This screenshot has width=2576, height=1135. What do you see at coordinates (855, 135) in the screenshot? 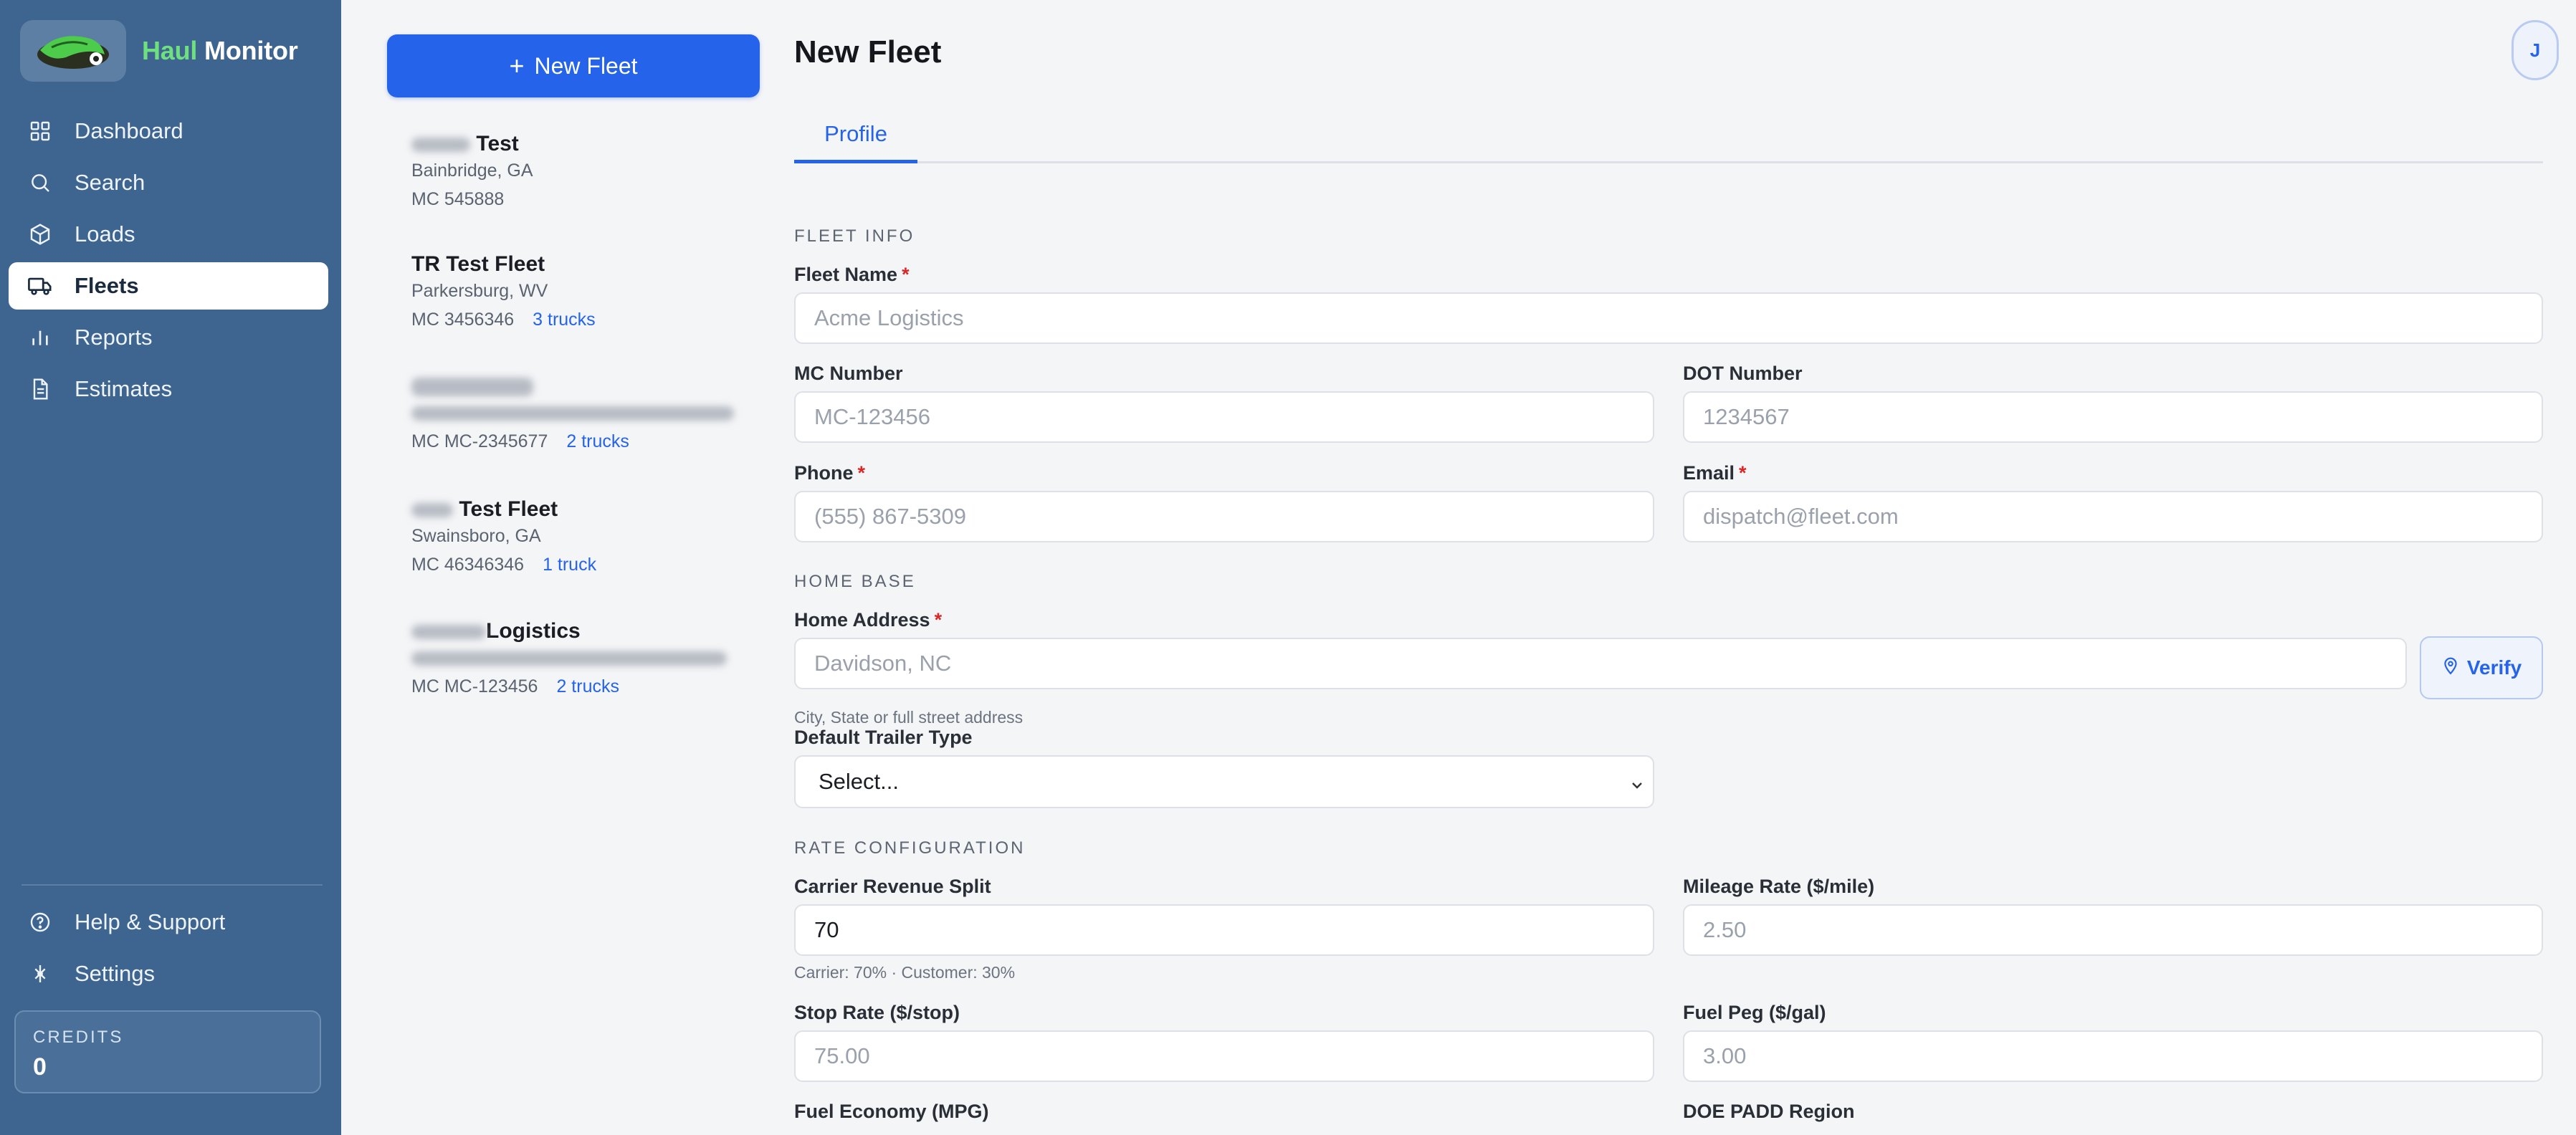
I see `tab-profile: Profile` at bounding box center [855, 135].